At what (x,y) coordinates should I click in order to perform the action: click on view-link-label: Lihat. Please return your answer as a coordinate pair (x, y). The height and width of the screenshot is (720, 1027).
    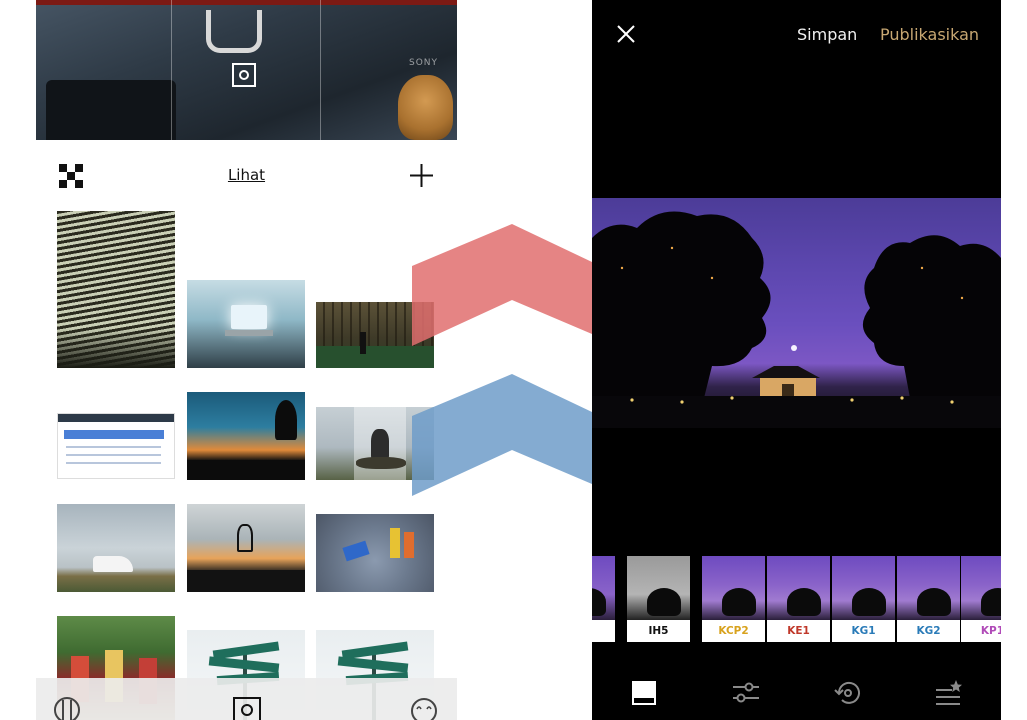
    Looking at the image, I should click on (246, 175).